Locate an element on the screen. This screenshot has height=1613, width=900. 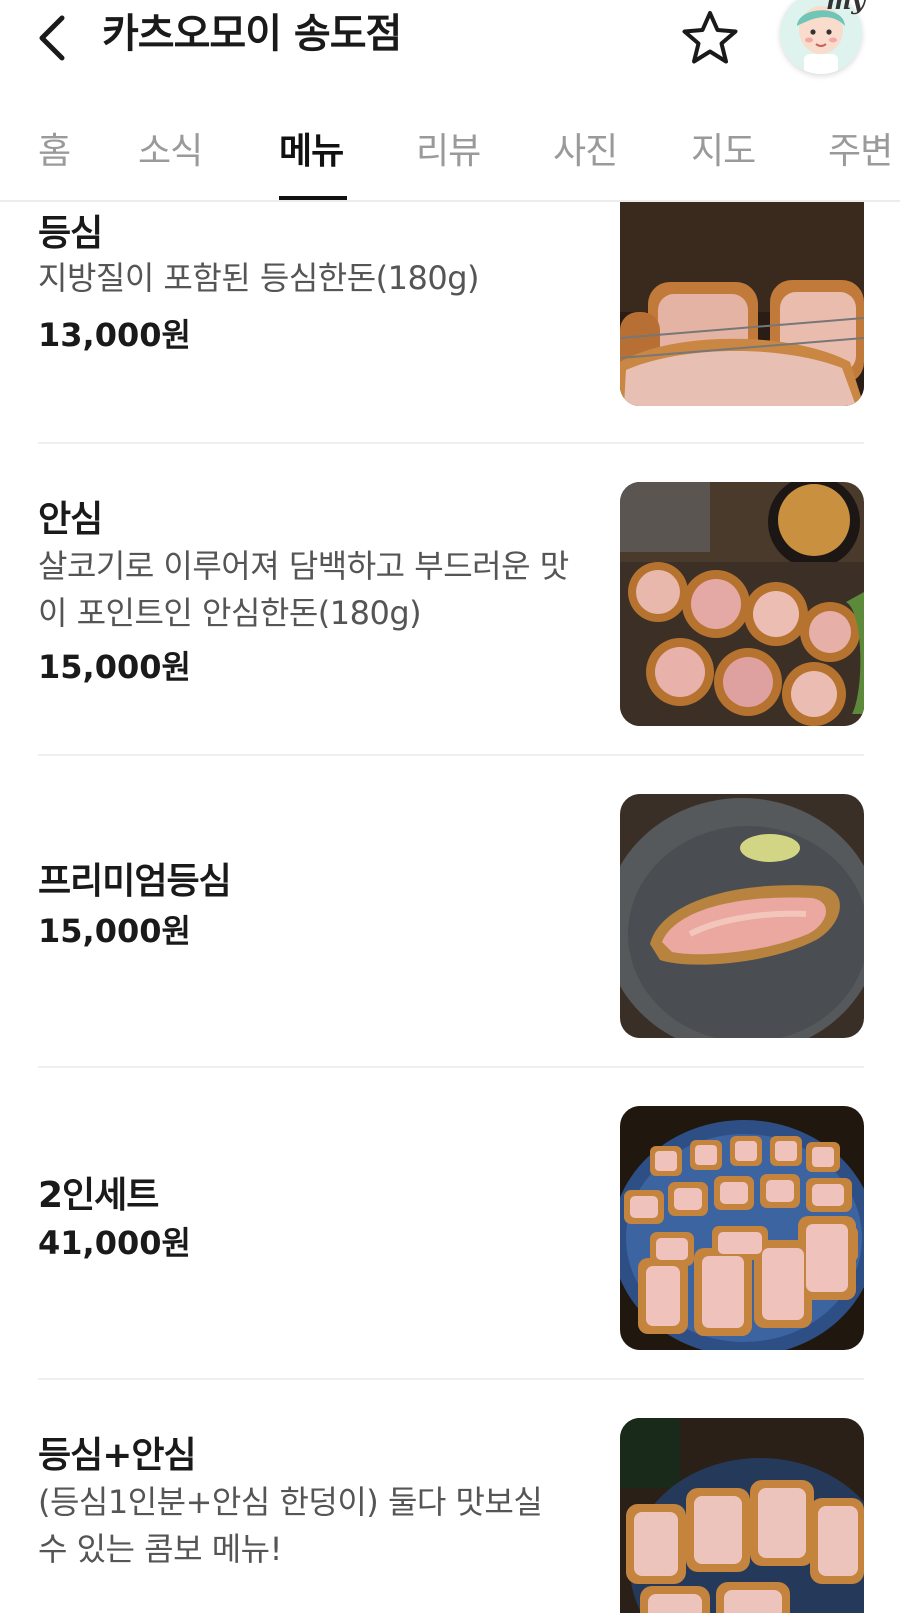
menu-item-description: (등심1인분+안심 한덩이) 둘다 맛보실 수 있는 콤보 메뉴! is located at coordinates (290, 1525).